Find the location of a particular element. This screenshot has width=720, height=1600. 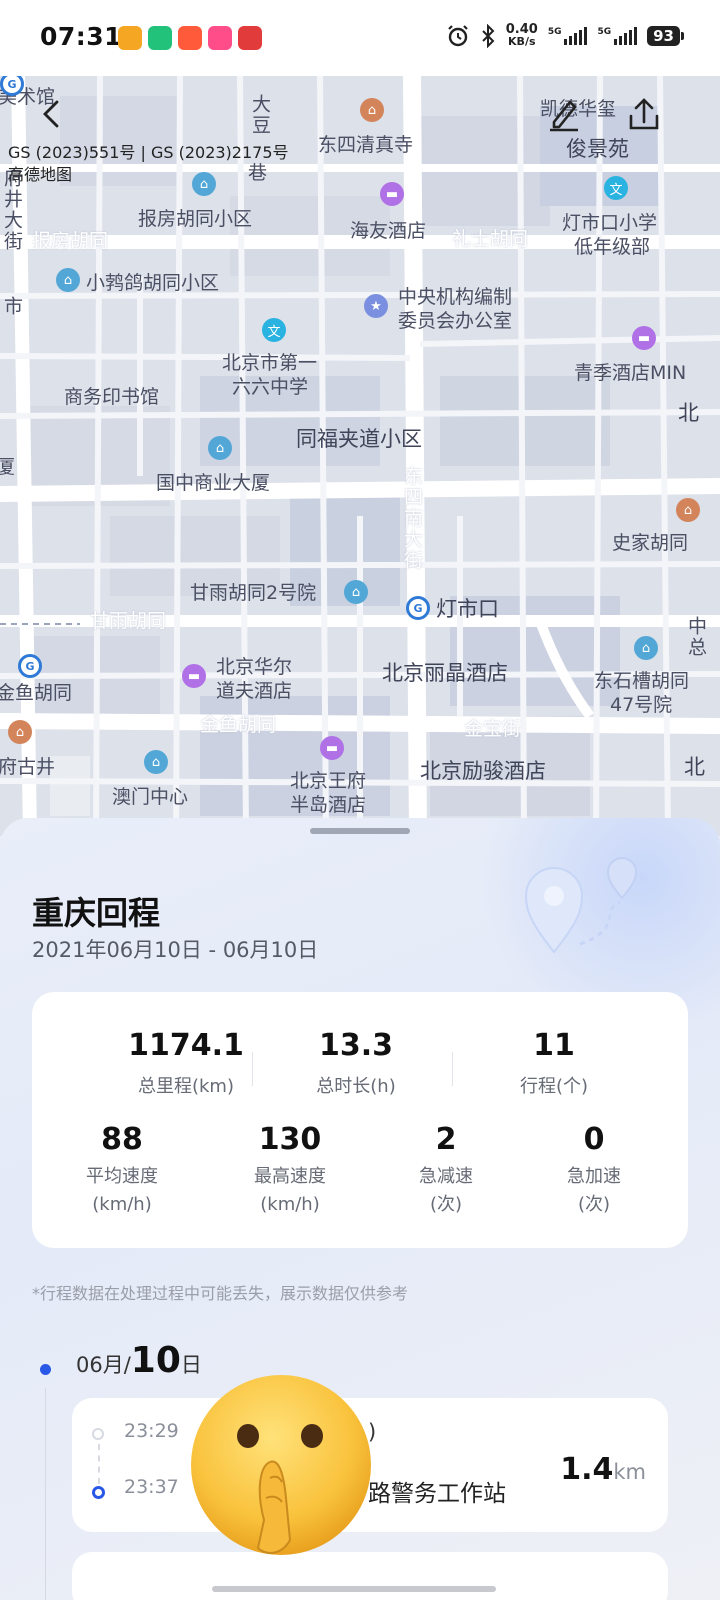

stat-hard-braking: 2 急减速 (次) is located at coordinates (446, 1168).